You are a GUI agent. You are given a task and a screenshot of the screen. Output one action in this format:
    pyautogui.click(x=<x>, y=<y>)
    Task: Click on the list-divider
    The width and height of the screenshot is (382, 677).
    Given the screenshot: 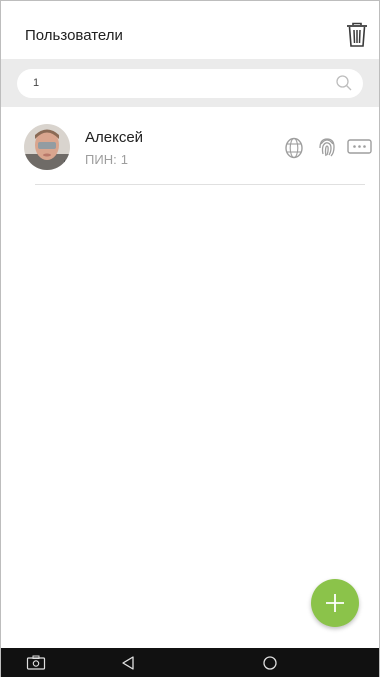 What is the action you would take?
    pyautogui.click(x=200, y=184)
    